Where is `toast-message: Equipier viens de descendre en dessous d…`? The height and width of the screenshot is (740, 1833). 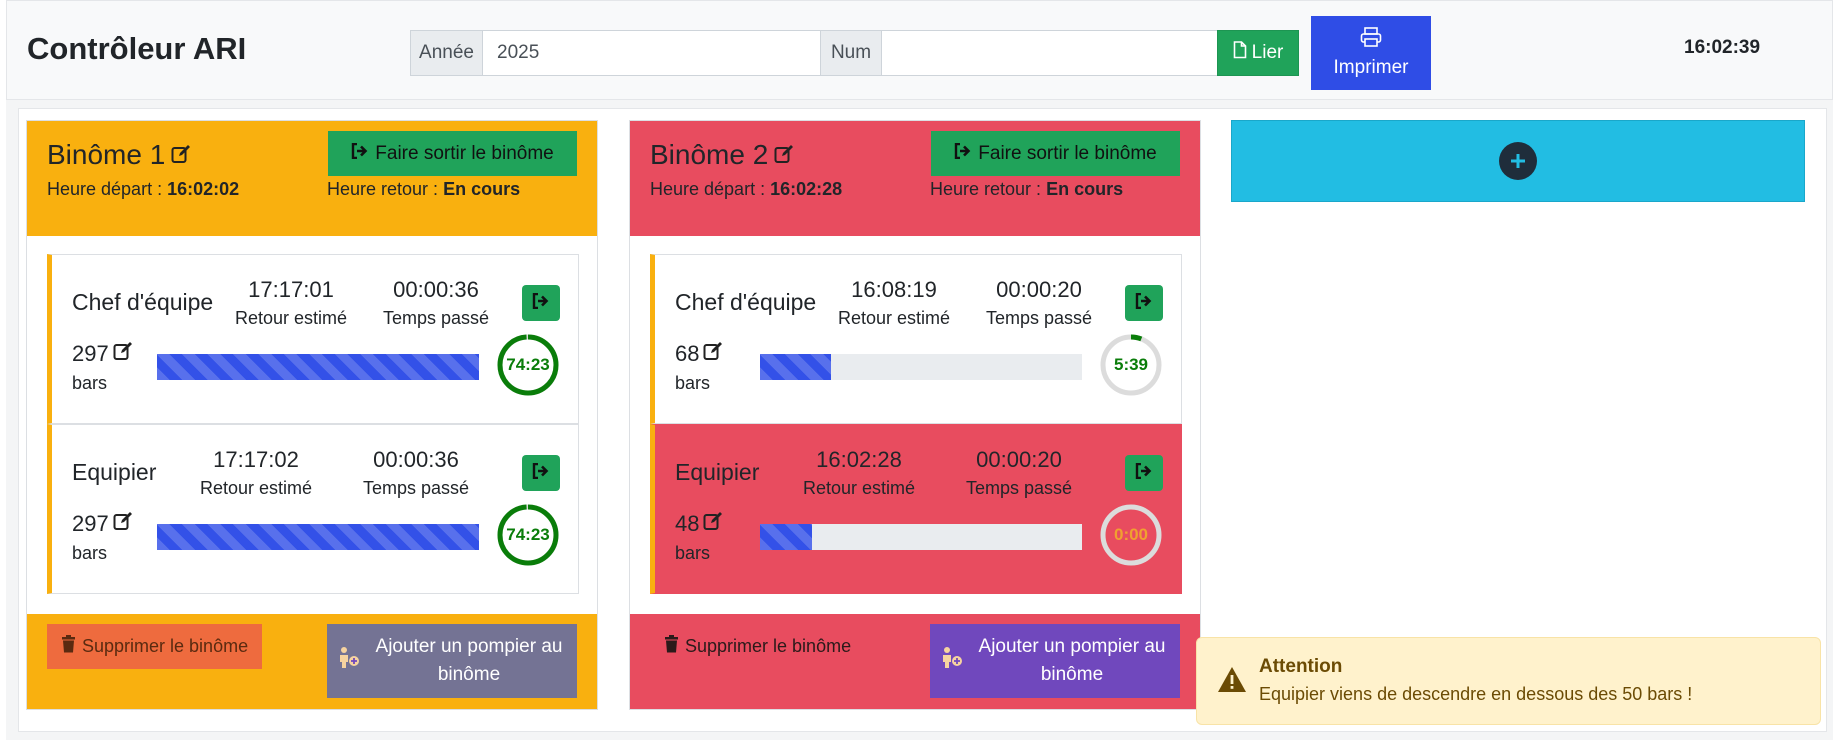
toast-message: Equipier viens de descendre en dessous d… is located at coordinates (1476, 694).